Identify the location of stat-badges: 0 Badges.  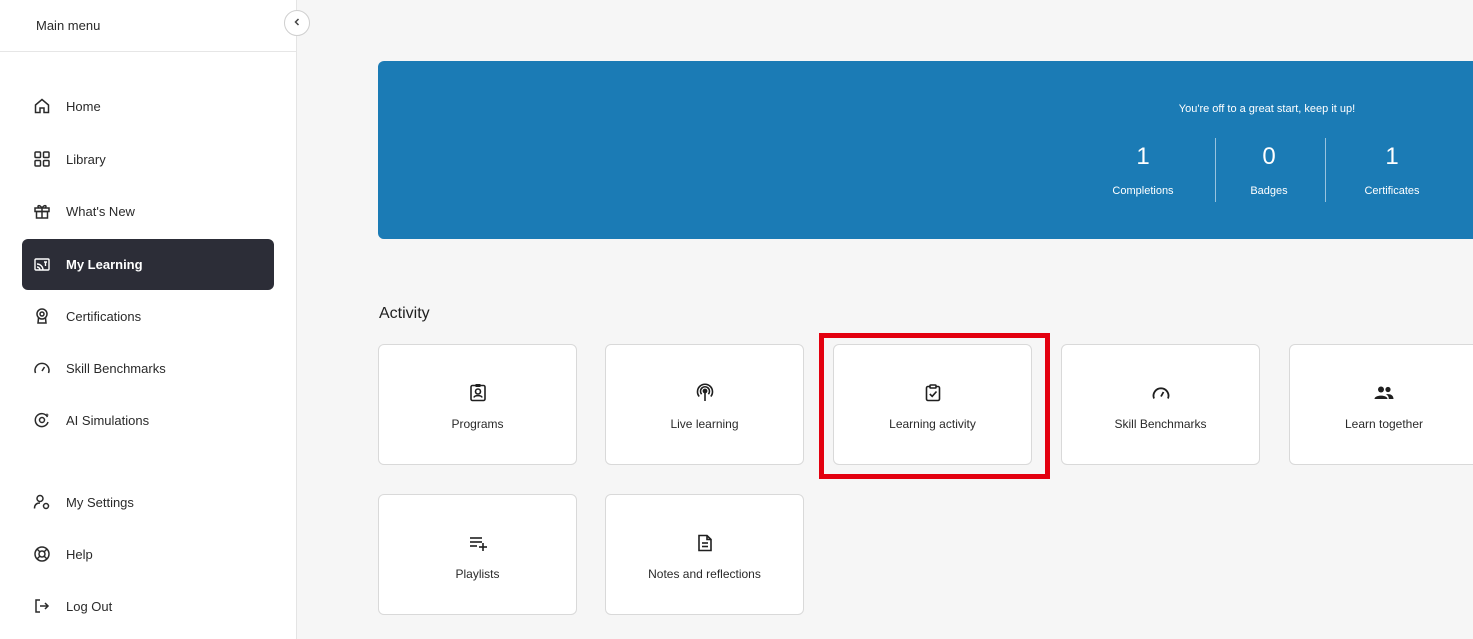
(1269, 169).